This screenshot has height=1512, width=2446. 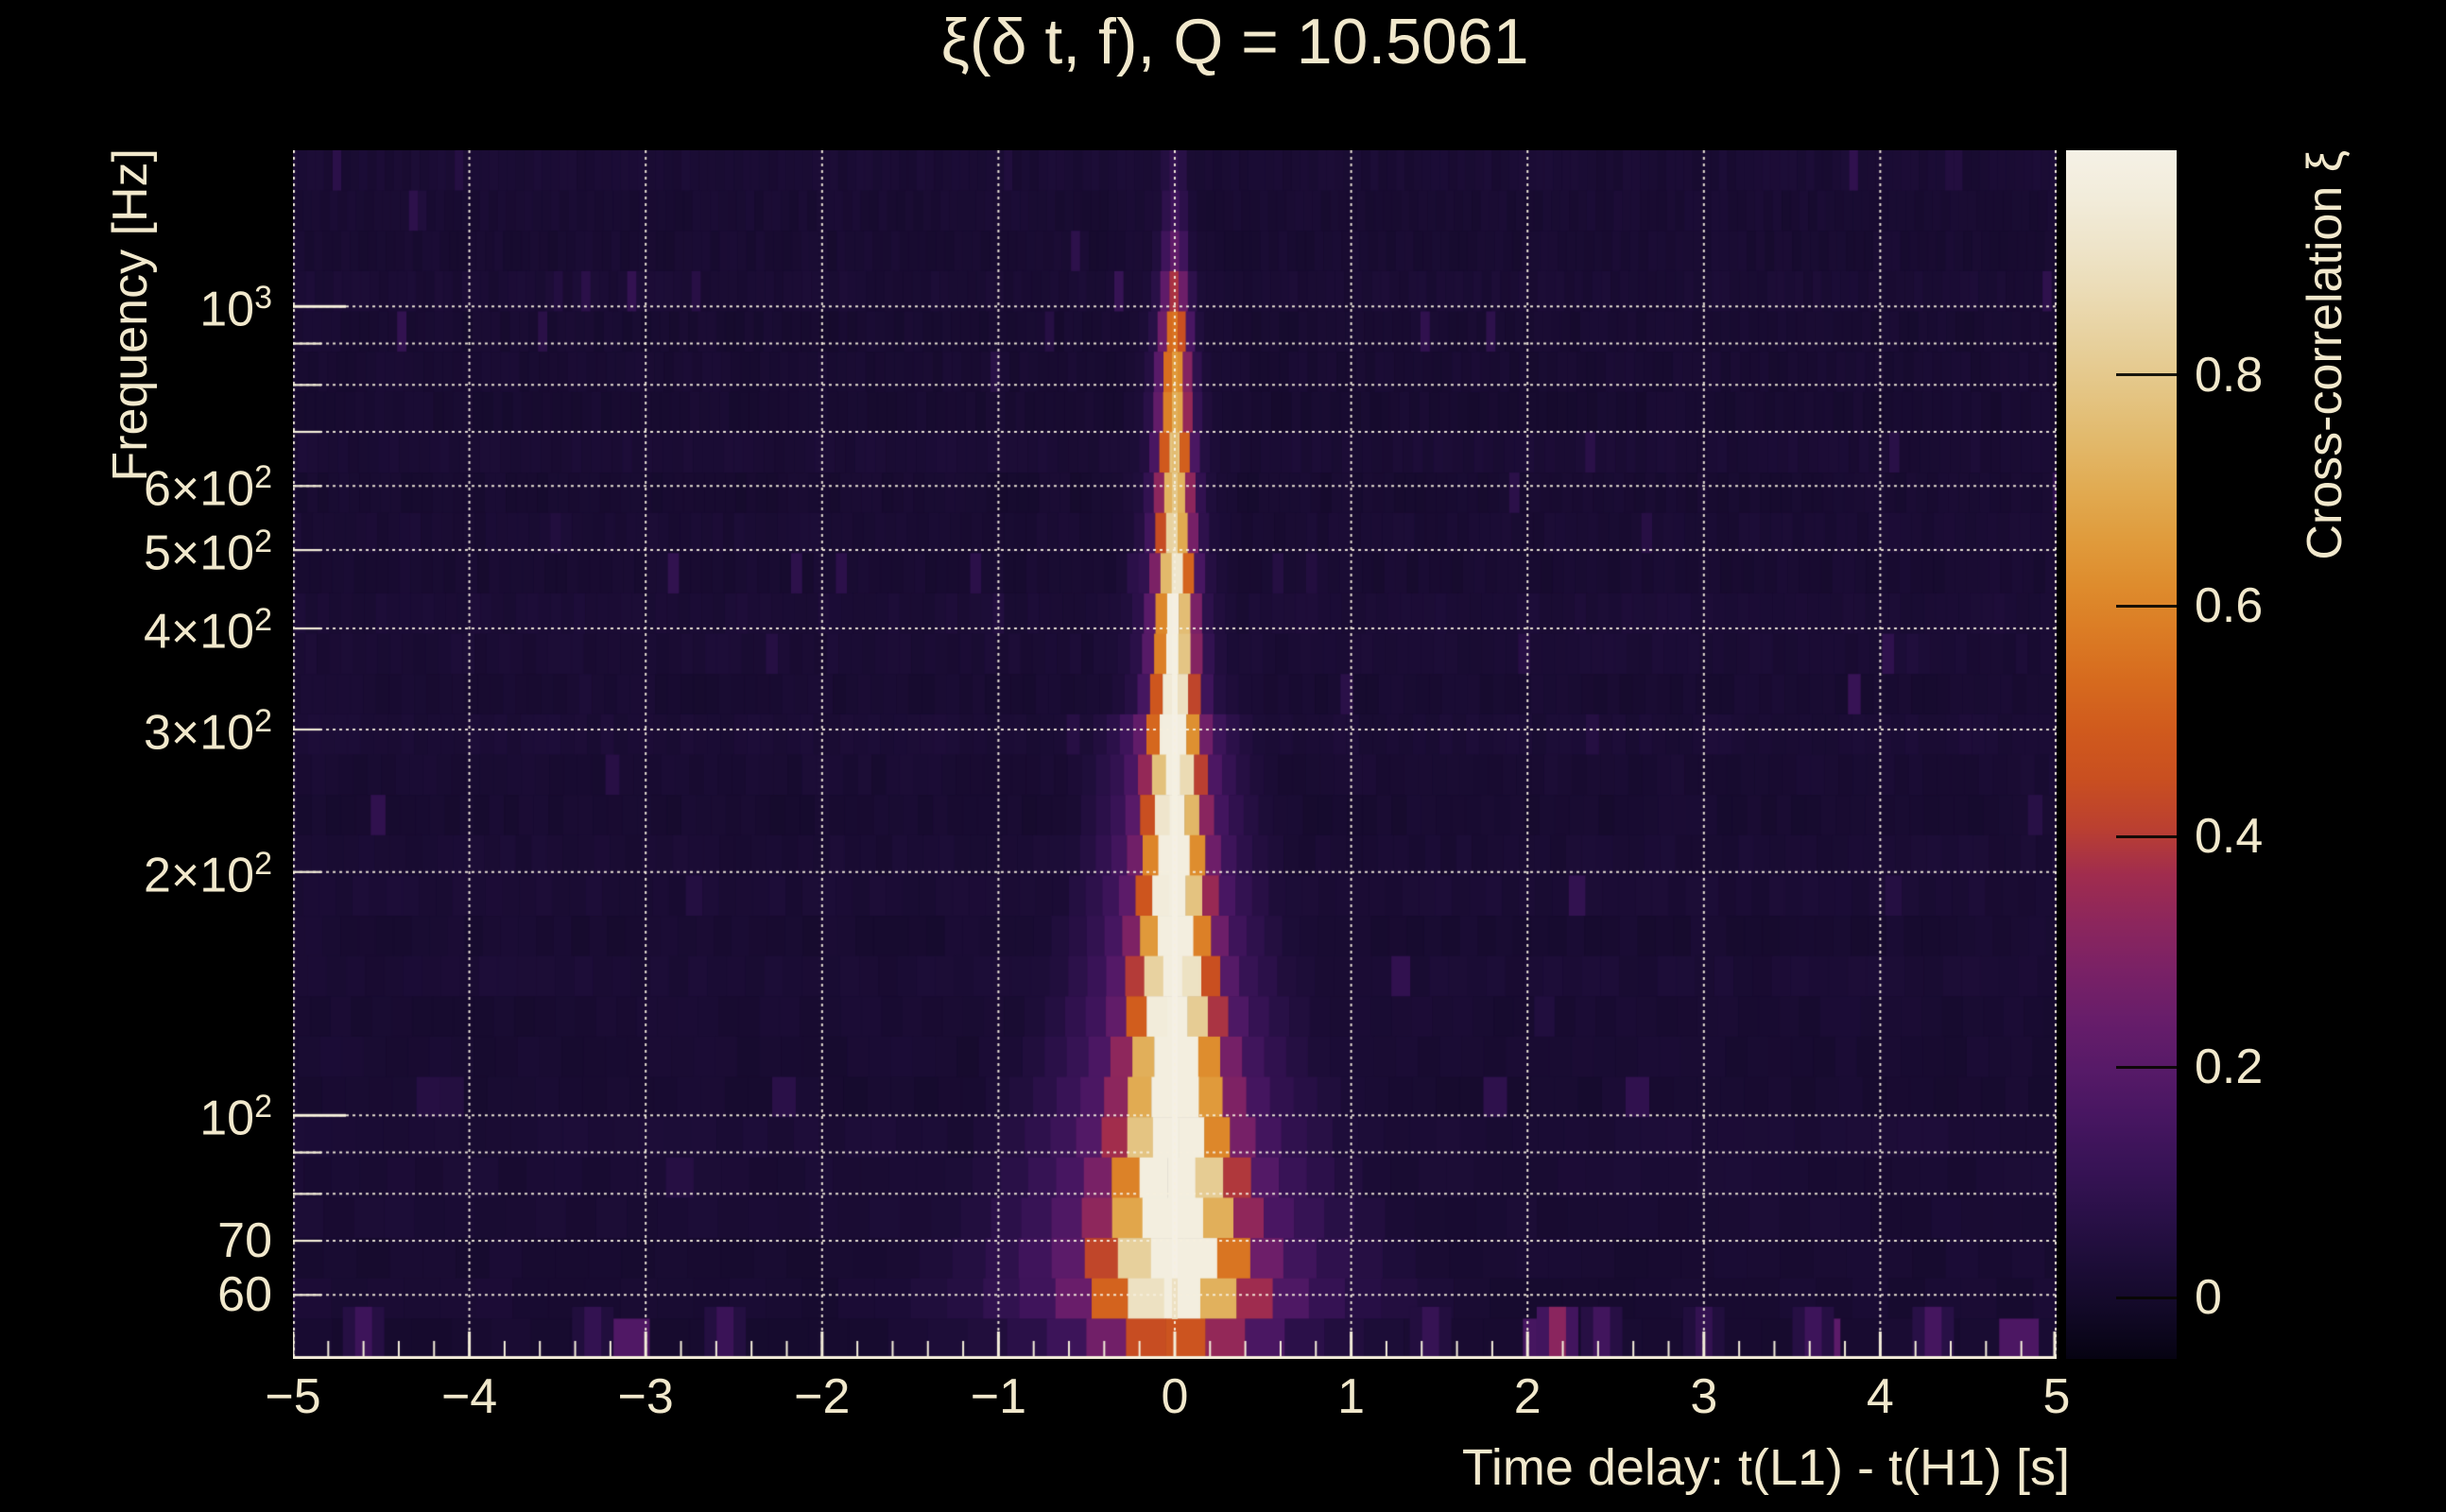 What do you see at coordinates (822, 1396) in the screenshot?
I see `x-tick-label: −2` at bounding box center [822, 1396].